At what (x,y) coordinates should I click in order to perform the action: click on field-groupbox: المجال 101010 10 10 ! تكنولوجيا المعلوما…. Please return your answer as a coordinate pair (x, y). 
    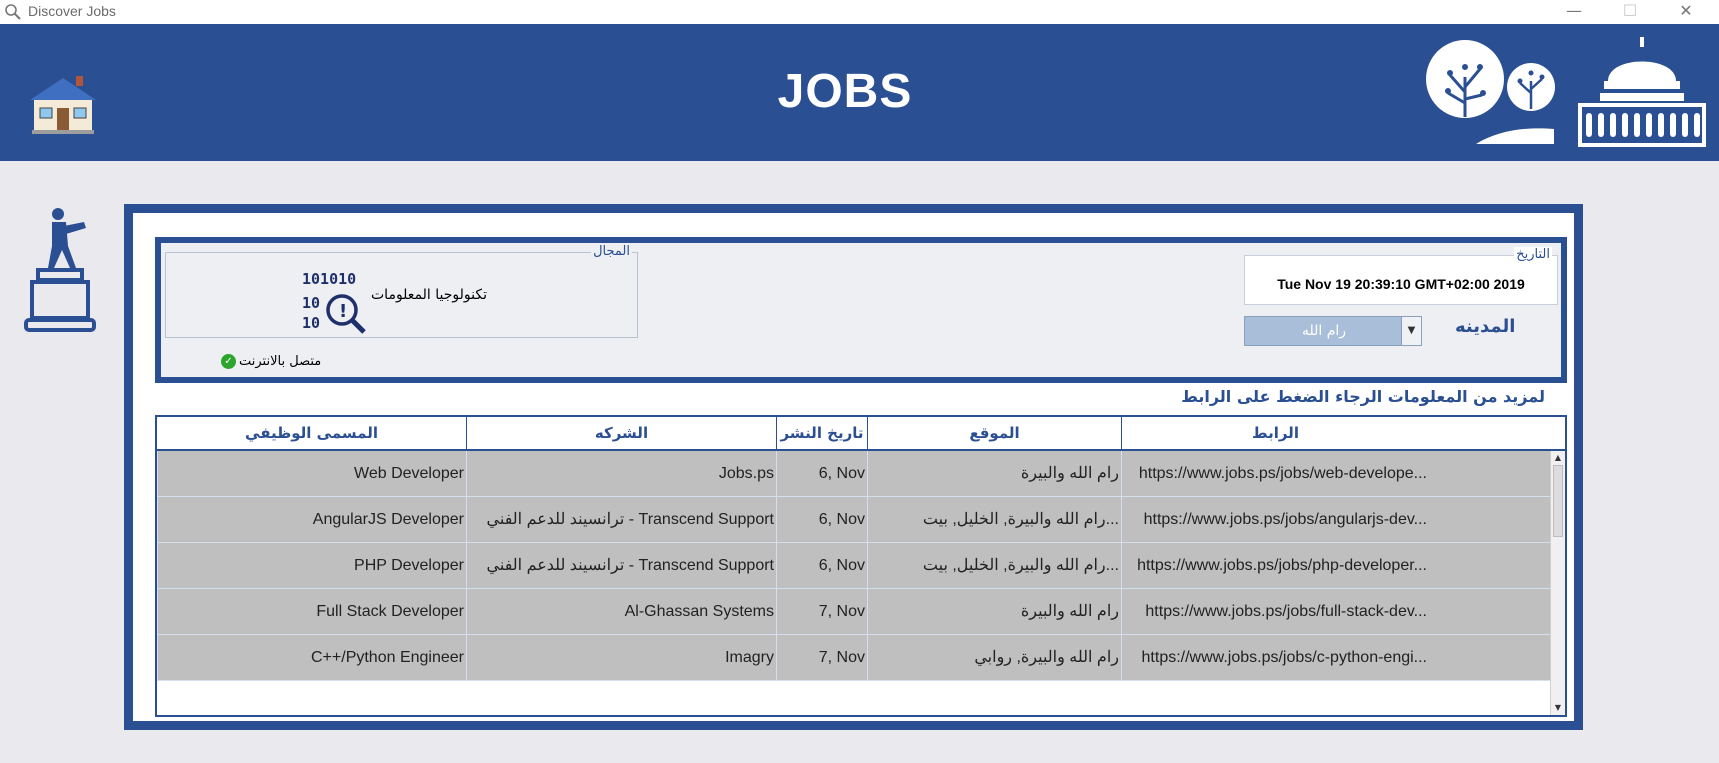
    Looking at the image, I should click on (401, 291).